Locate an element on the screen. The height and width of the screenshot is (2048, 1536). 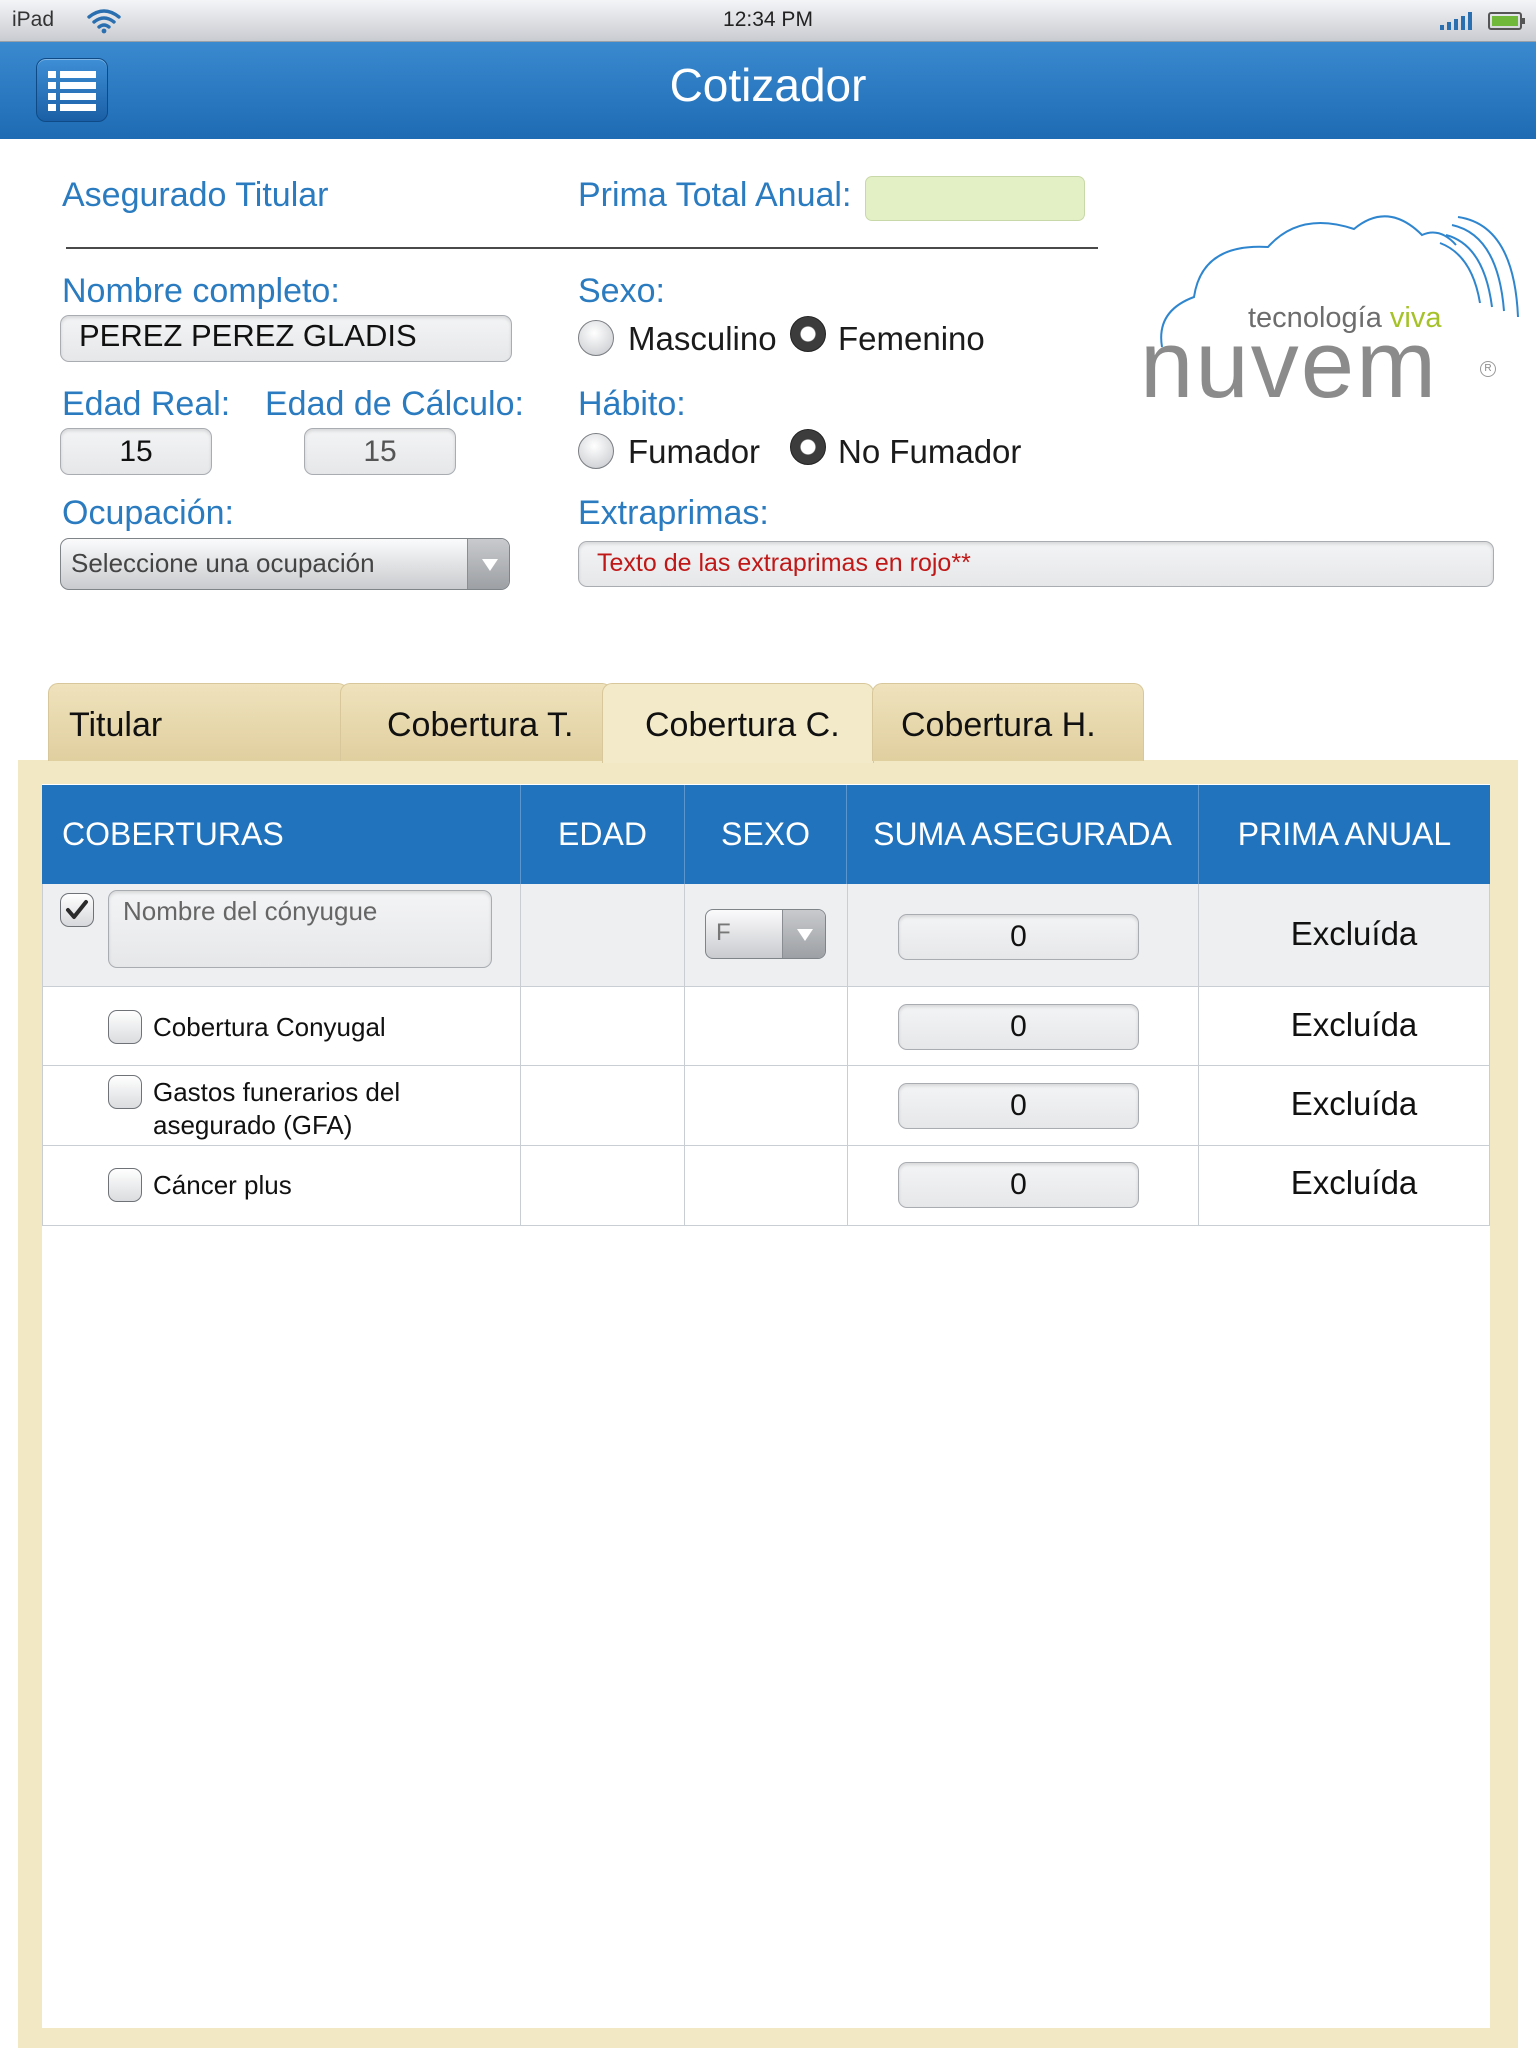
spouse-suma-field: 0 is located at coordinates (1018, 937).